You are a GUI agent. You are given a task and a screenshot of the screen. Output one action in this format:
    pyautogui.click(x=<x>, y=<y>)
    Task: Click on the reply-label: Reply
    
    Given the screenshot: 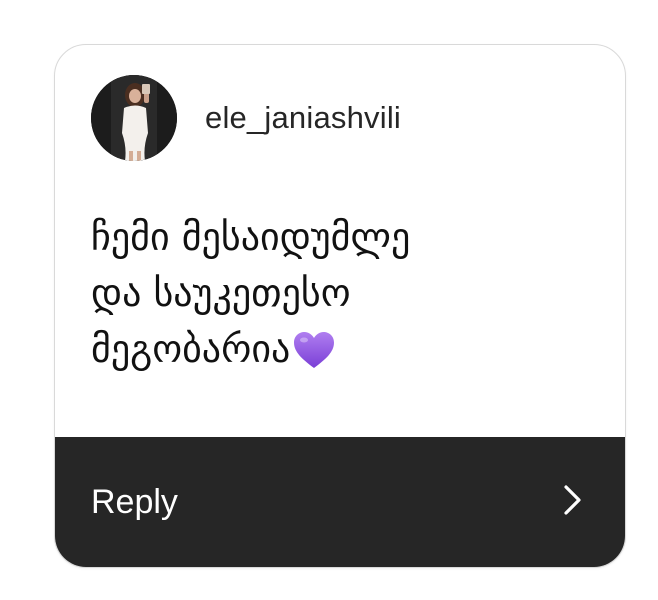 What is the action you would take?
    pyautogui.click(x=134, y=501)
    